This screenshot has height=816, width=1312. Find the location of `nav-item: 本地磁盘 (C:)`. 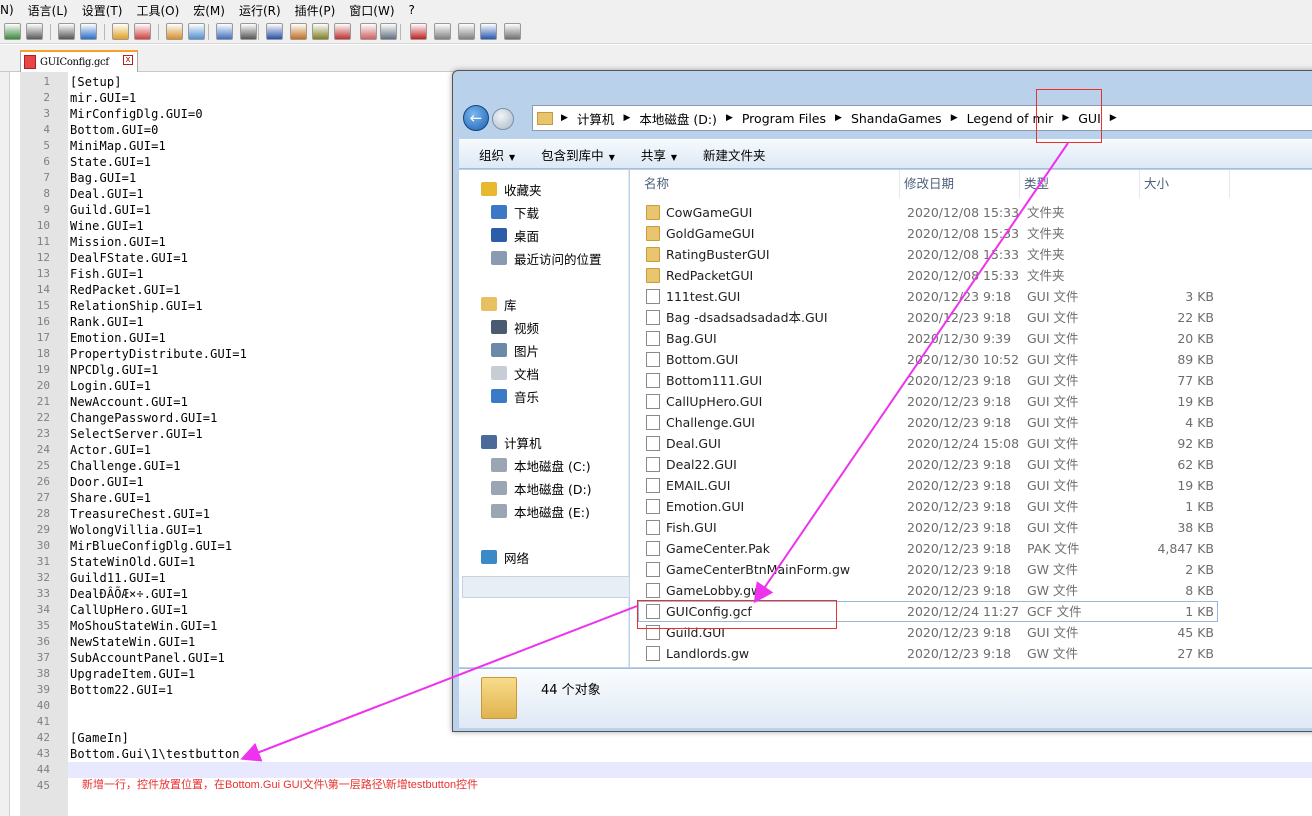

nav-item: 本地磁盘 (C:) is located at coordinates (541, 465).